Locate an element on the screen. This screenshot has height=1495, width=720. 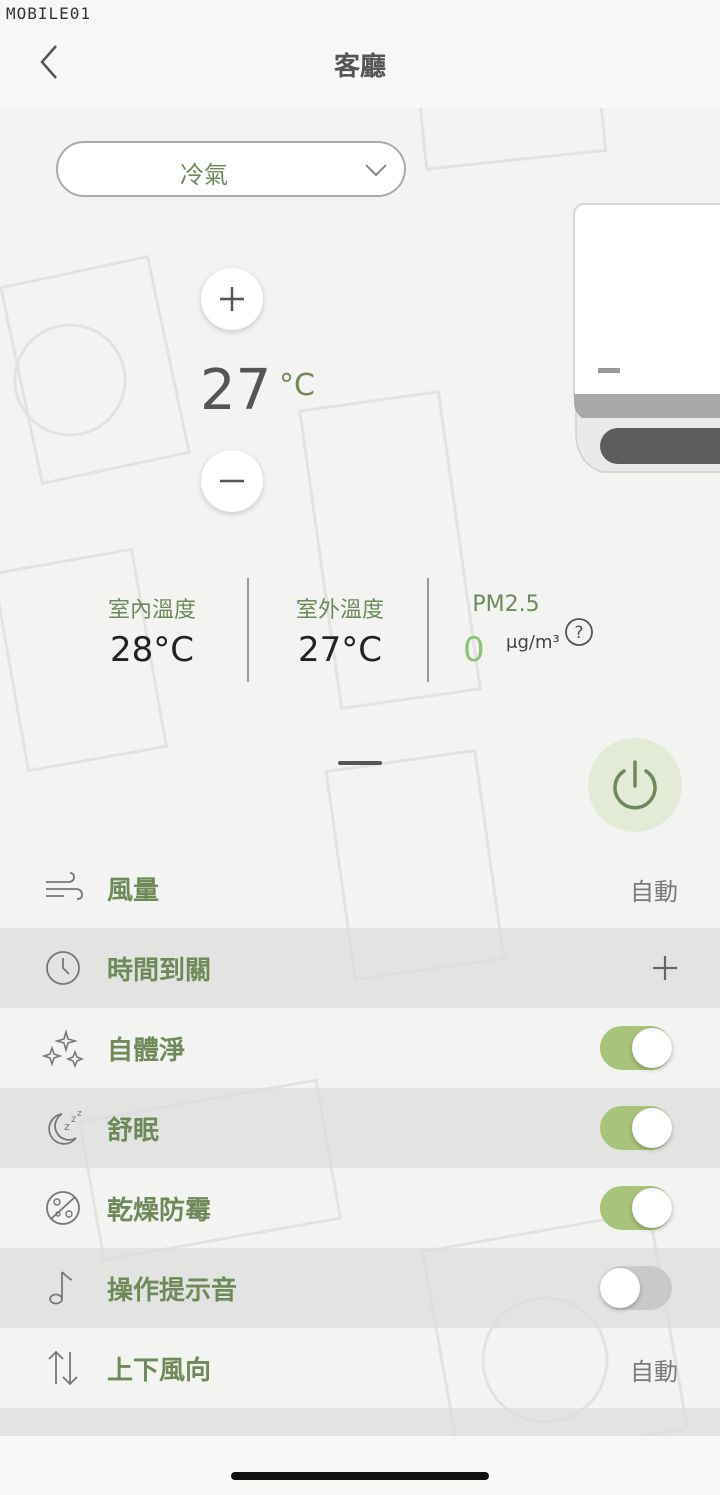
power-button is located at coordinates (635, 785).